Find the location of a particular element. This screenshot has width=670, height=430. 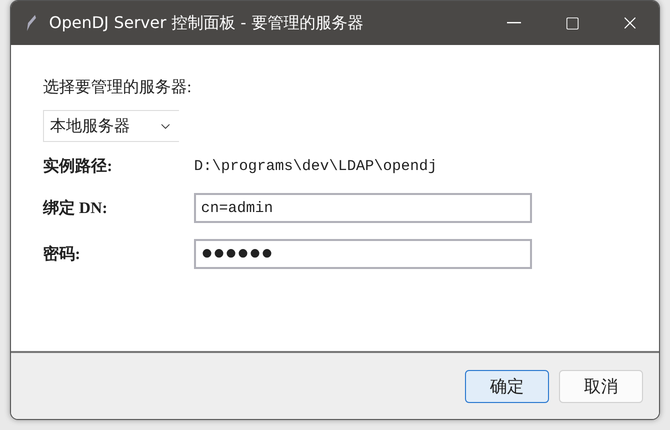

password-field: ●●●●●● is located at coordinates (363, 254).